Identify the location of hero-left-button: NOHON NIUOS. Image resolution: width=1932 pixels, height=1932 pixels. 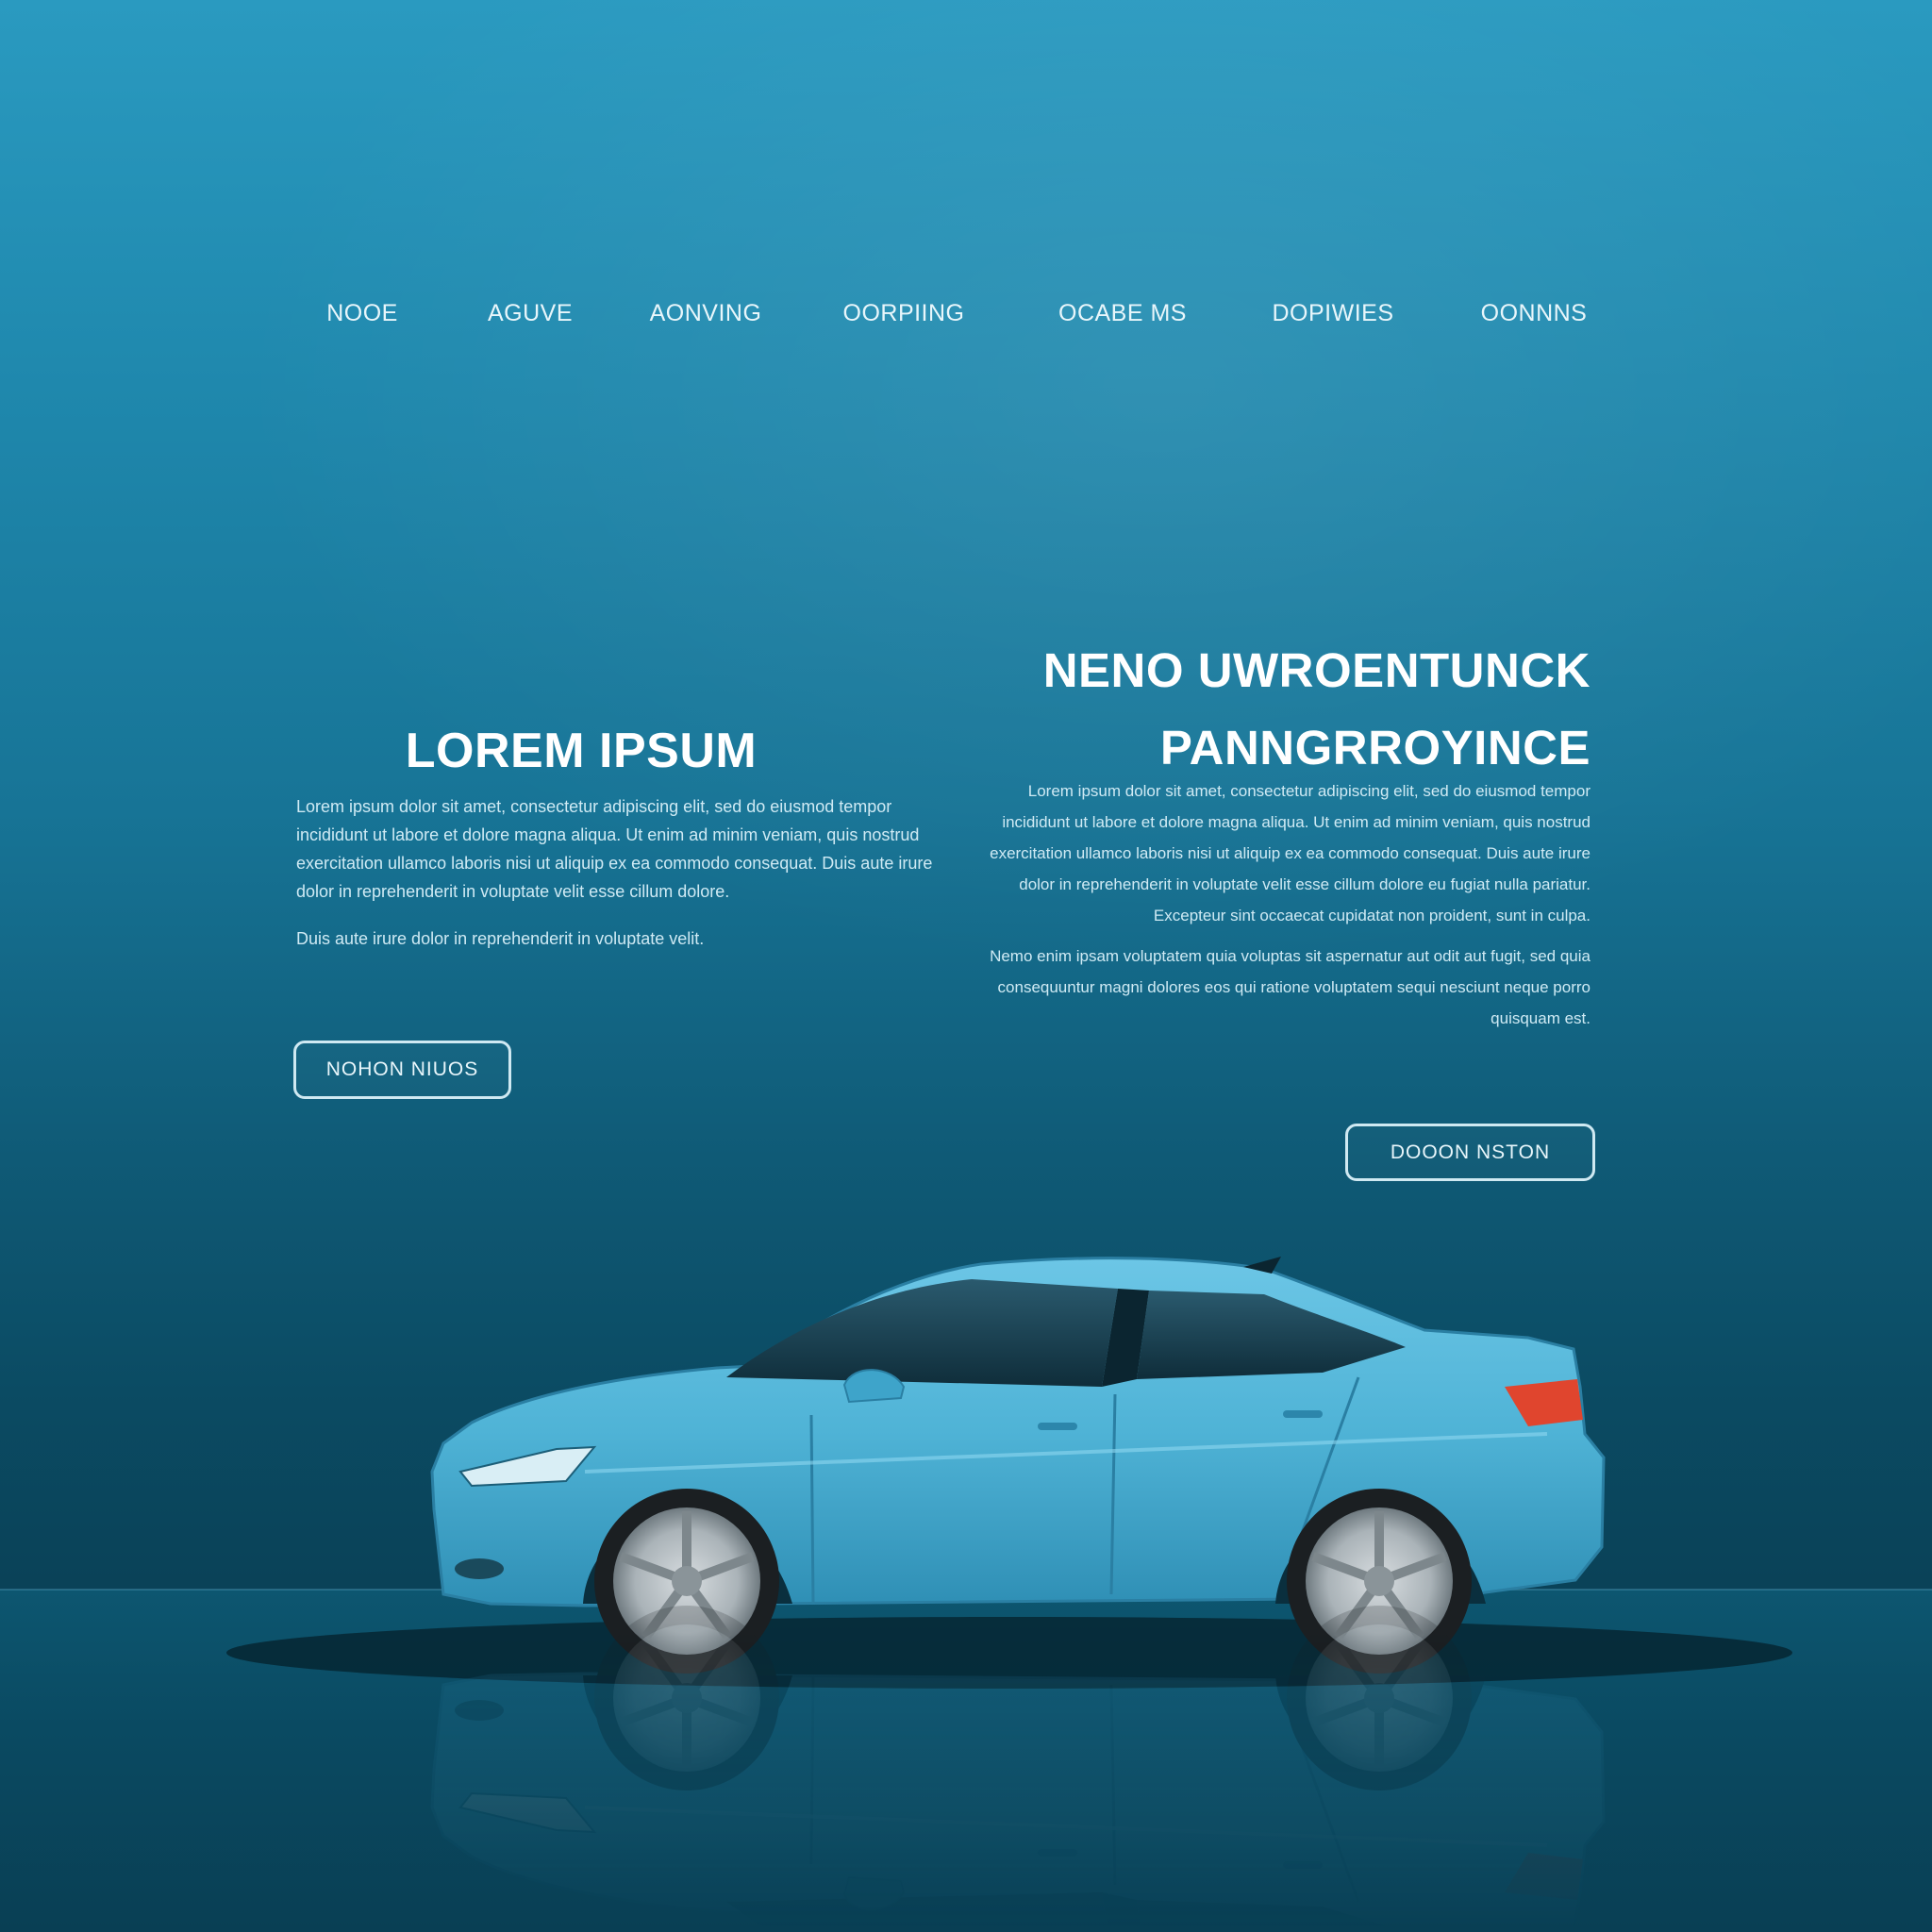
(402, 1070).